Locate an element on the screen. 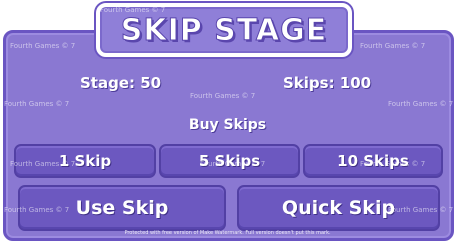  page-title: SKIP STAGE is located at coordinates (224, 30).